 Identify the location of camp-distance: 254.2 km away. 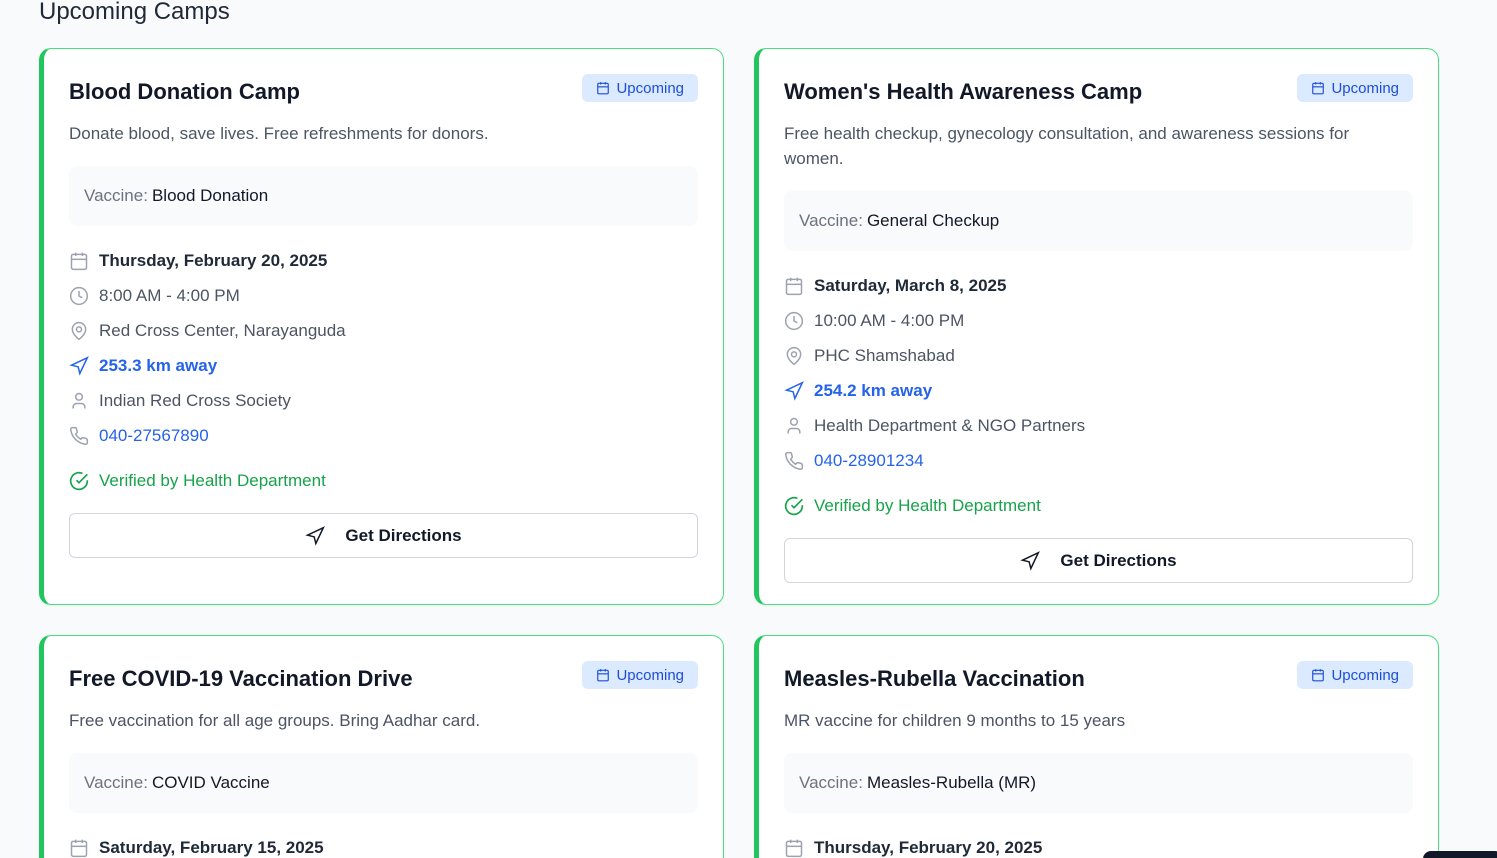
(1098, 390).